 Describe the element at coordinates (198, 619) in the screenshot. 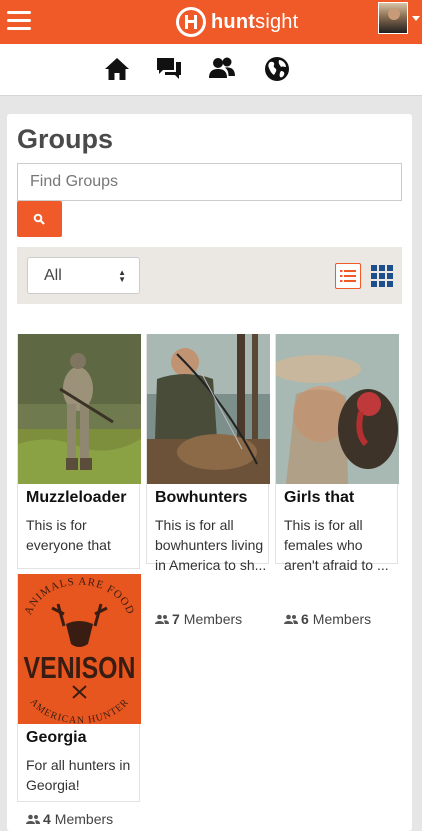

I see `member-count: 7 Members` at that location.